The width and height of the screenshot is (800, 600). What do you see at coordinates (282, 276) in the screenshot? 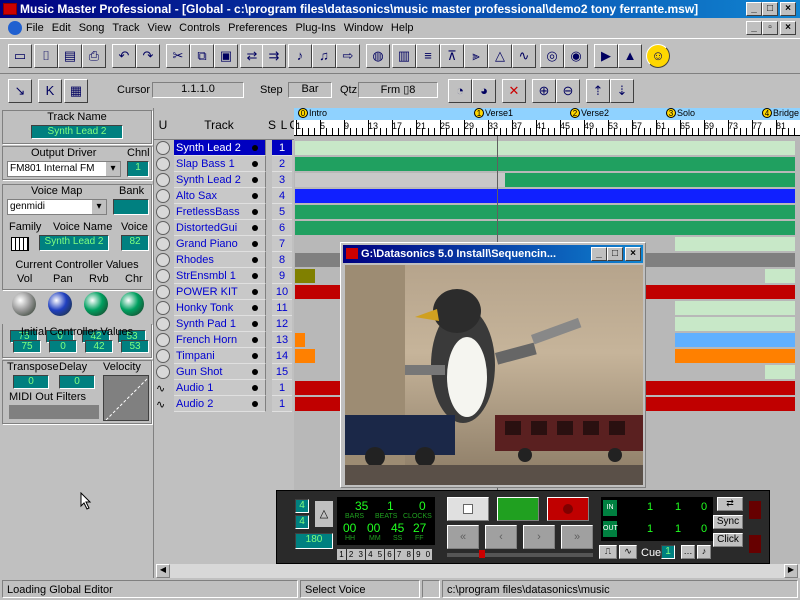
I see `track-channel: 9` at bounding box center [282, 276].